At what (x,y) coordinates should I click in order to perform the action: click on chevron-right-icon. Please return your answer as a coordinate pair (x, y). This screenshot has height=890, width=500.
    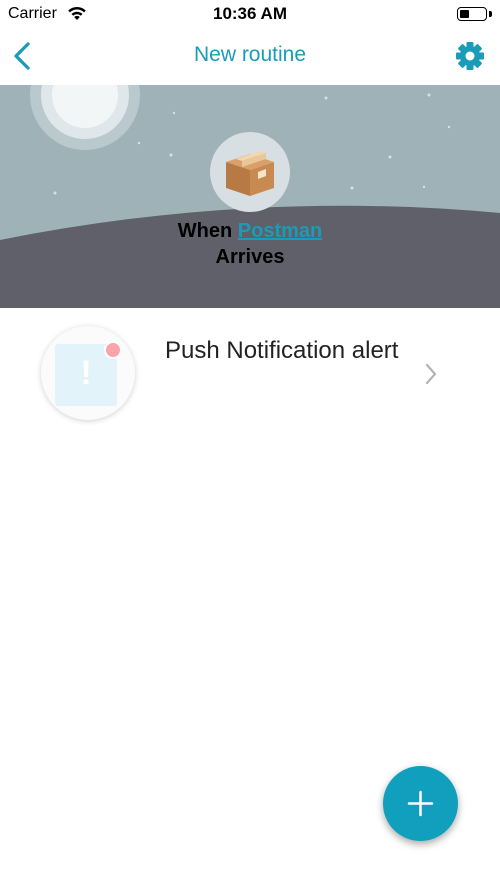
    Looking at the image, I should click on (431, 374).